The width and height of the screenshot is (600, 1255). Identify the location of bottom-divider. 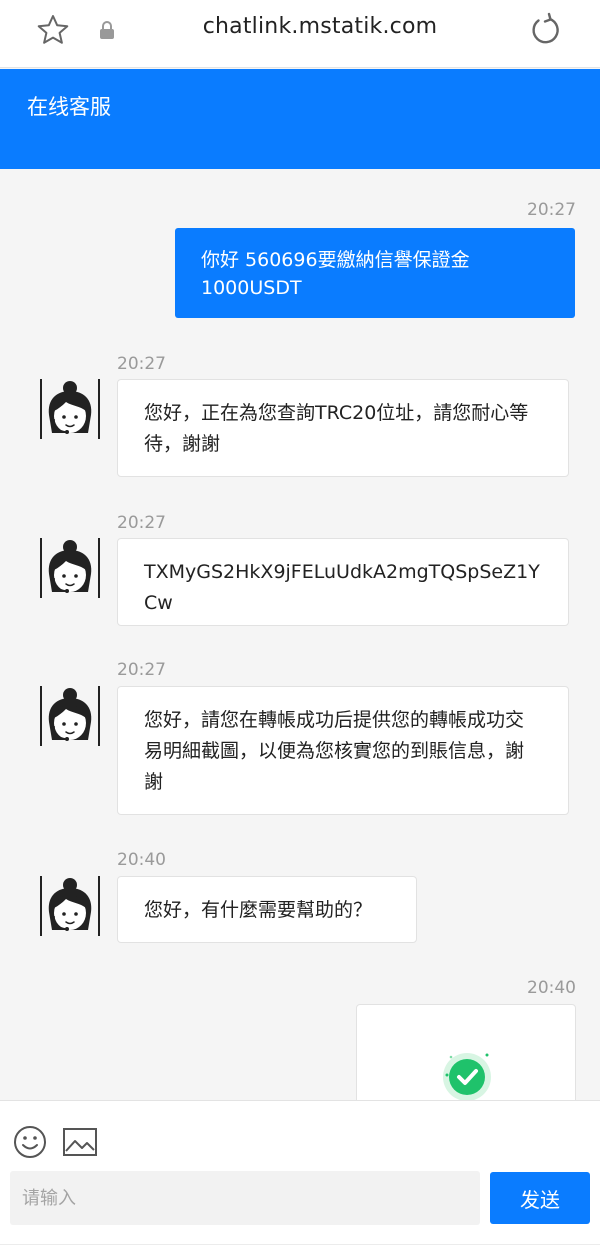
(300, 1249).